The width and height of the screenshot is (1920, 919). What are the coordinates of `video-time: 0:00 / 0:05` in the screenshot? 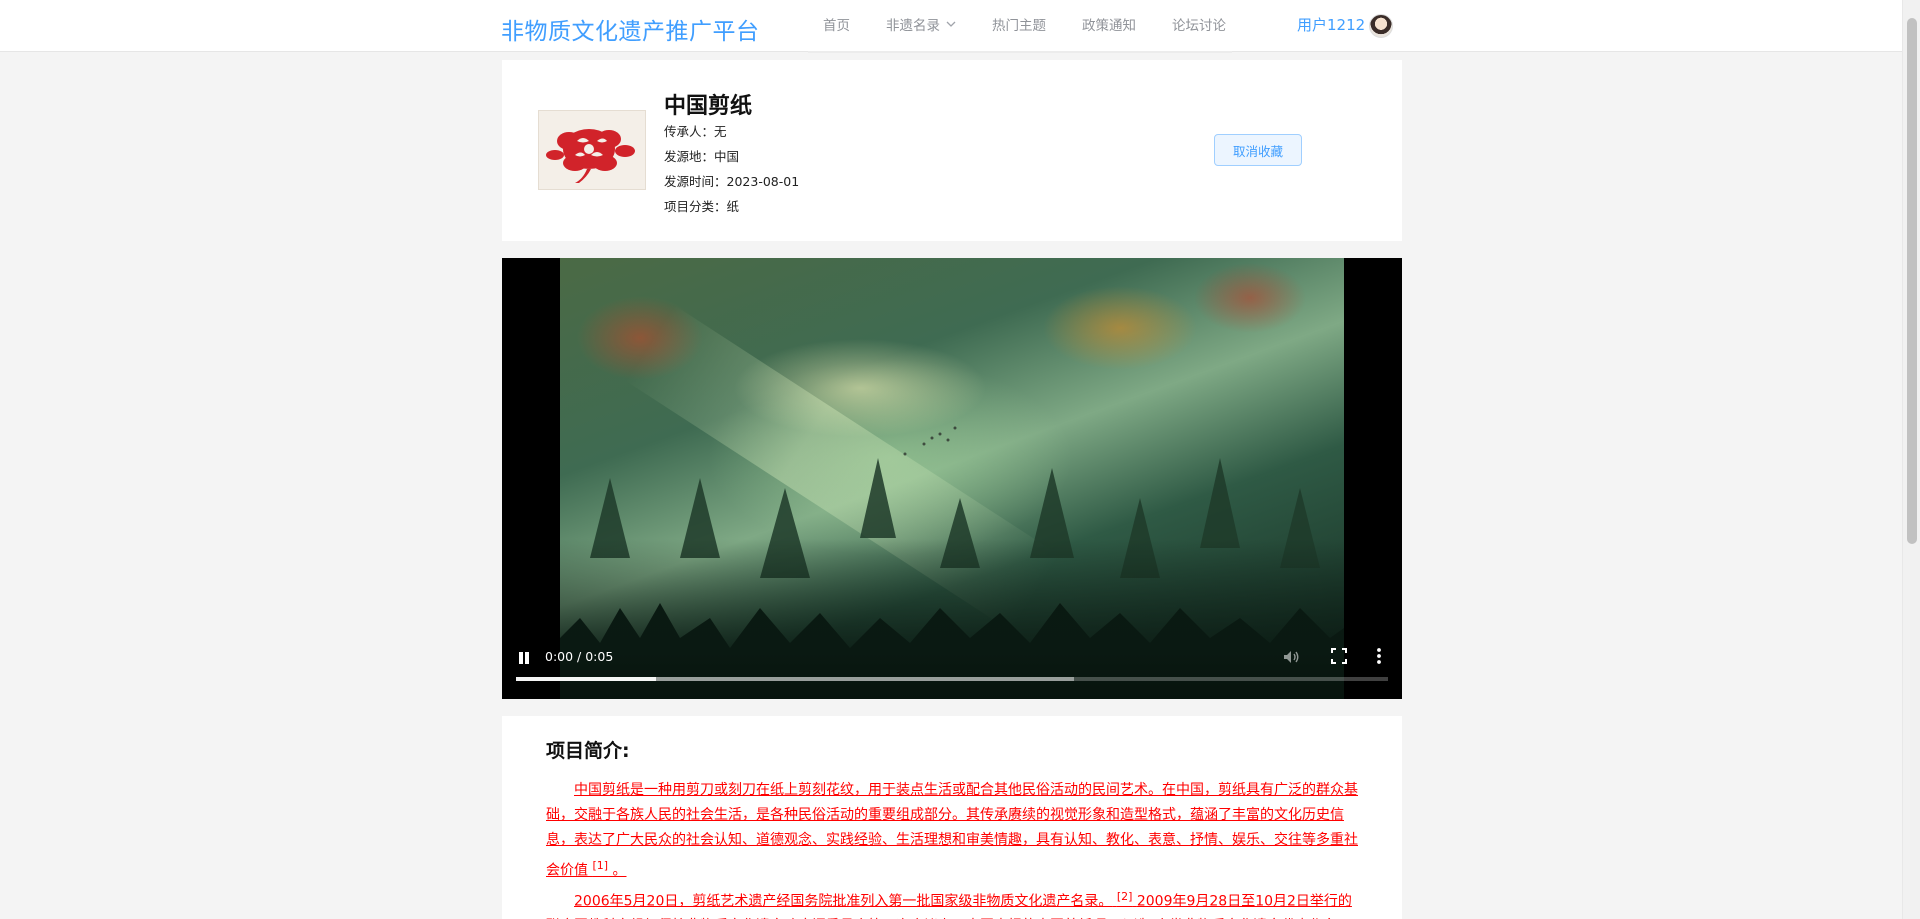 It's located at (579, 656).